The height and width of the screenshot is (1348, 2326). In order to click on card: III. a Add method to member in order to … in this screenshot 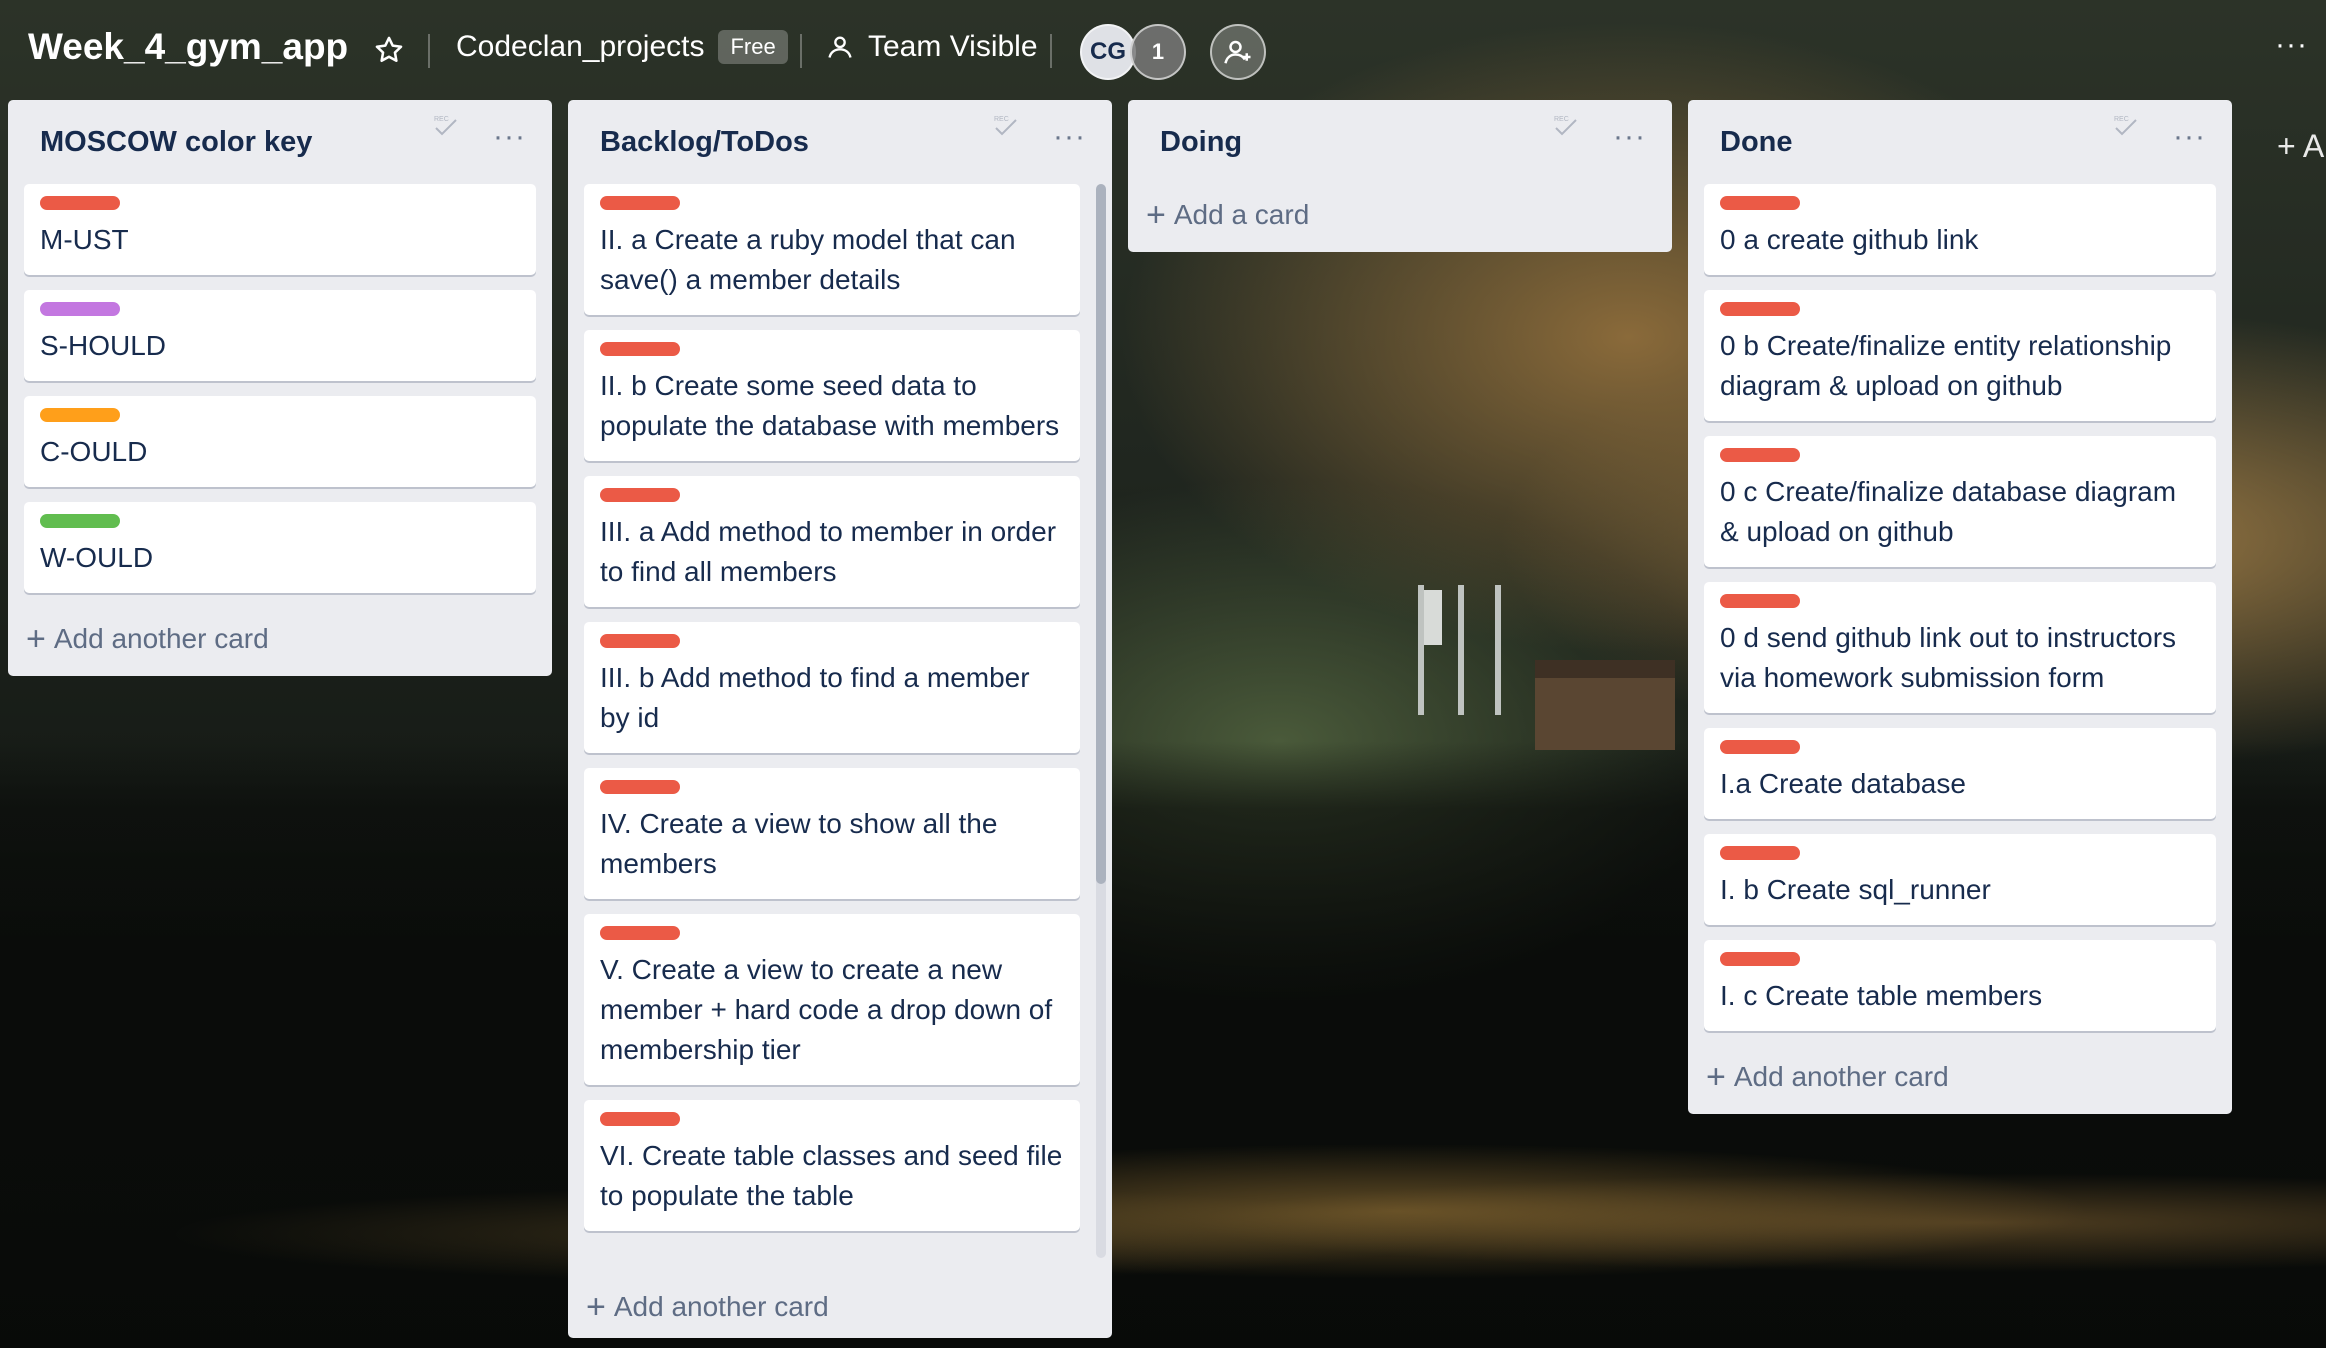, I will do `click(832, 541)`.